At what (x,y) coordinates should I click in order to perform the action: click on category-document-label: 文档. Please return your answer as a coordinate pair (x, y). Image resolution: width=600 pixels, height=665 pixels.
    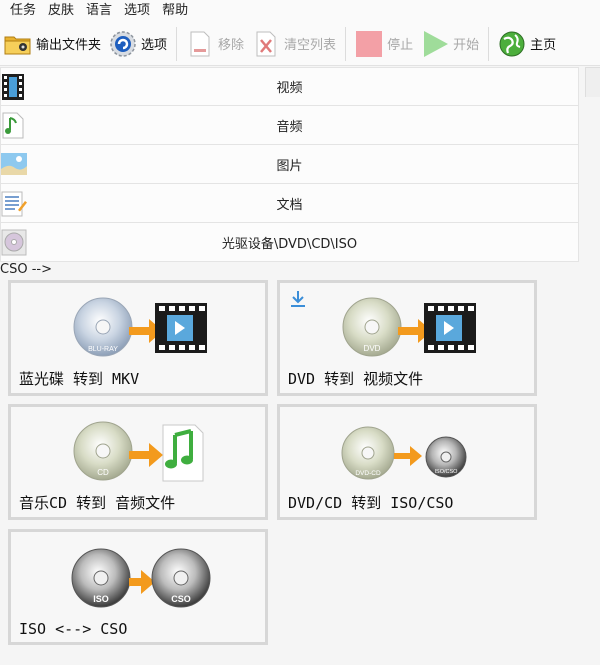
    Looking at the image, I should click on (289, 205).